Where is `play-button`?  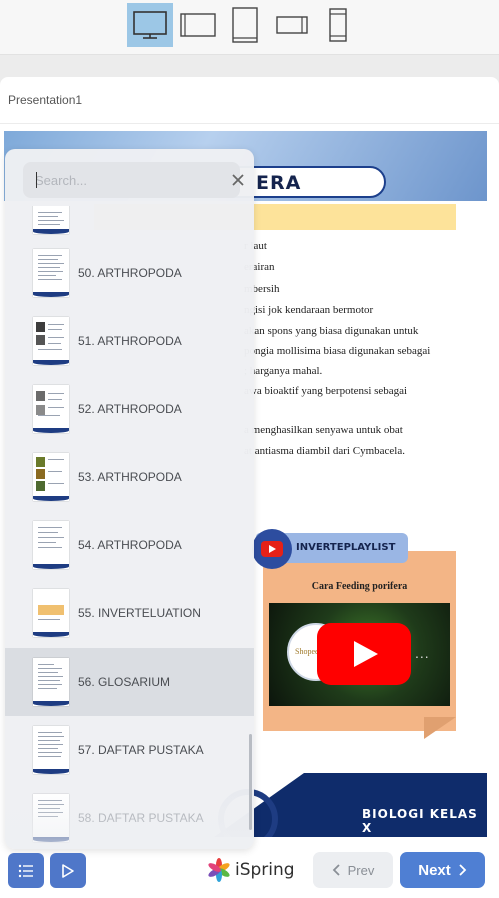
play-button is located at coordinates (68, 870).